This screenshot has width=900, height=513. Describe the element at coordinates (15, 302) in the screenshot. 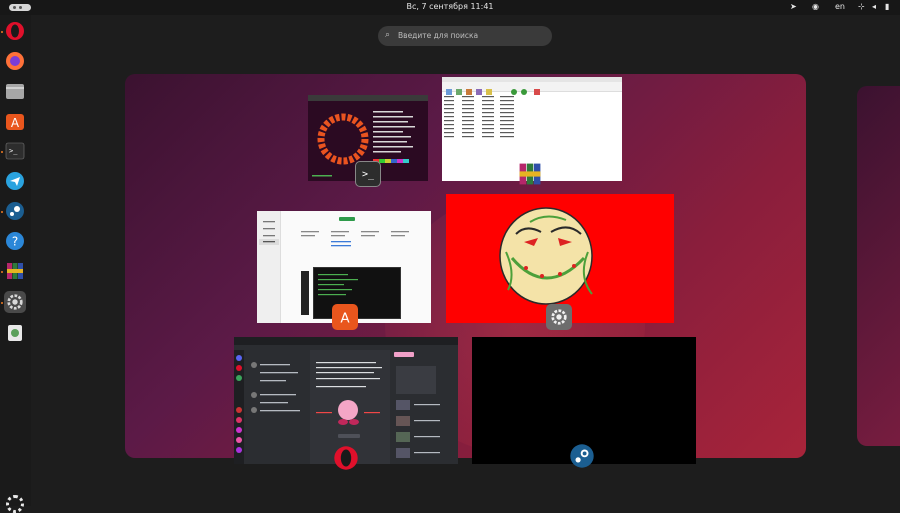

I see `settings-icon` at that location.